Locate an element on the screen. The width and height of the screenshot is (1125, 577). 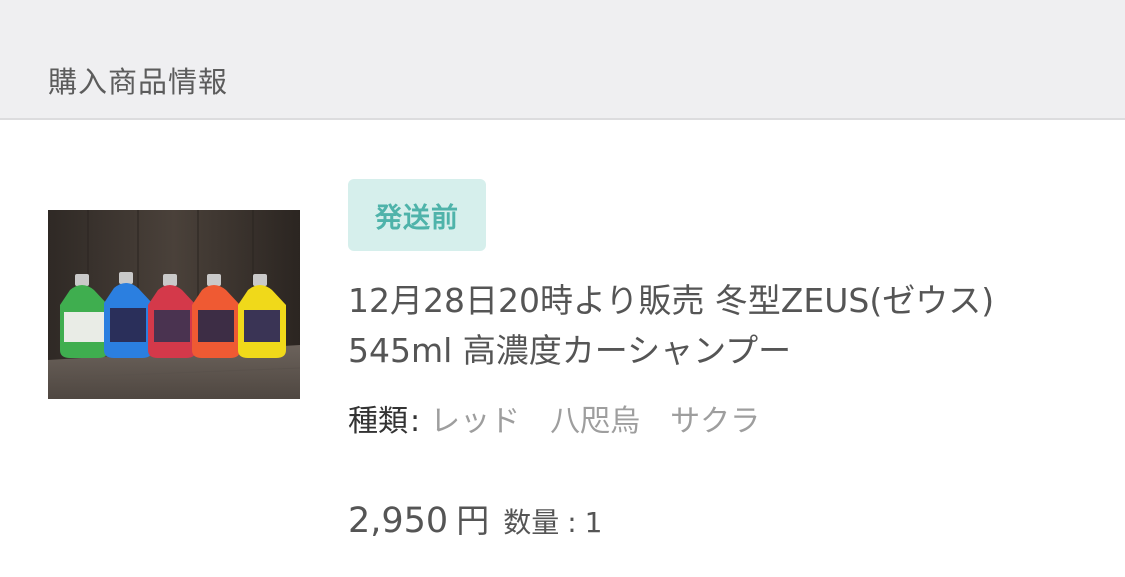
price-row: 2,950 円数量:1 is located at coordinates (475, 521).